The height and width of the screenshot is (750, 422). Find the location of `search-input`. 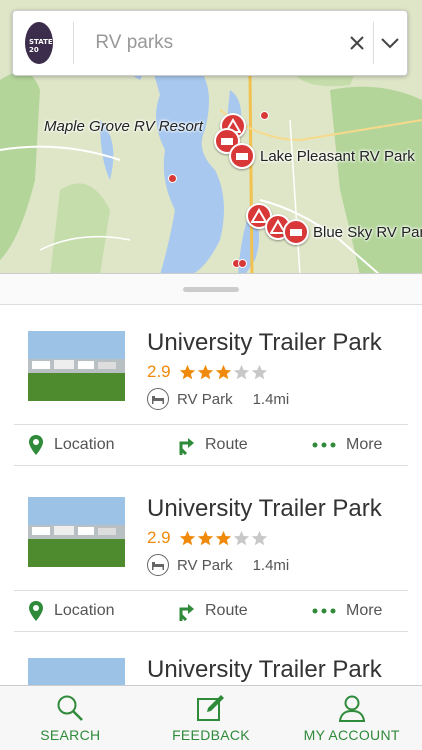

search-input is located at coordinates (207, 43).